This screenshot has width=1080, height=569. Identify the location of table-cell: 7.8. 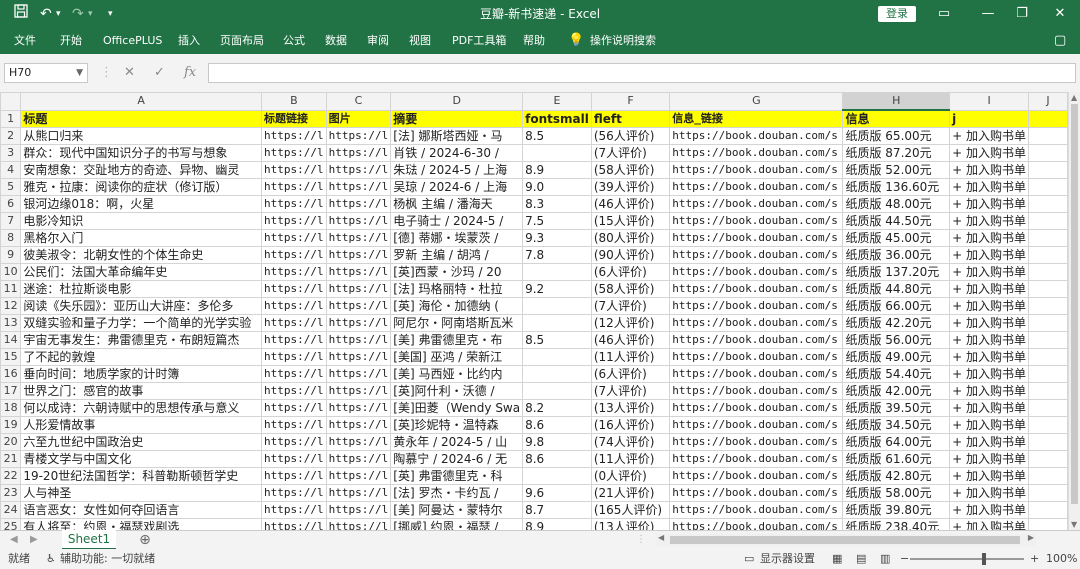
(557, 255).